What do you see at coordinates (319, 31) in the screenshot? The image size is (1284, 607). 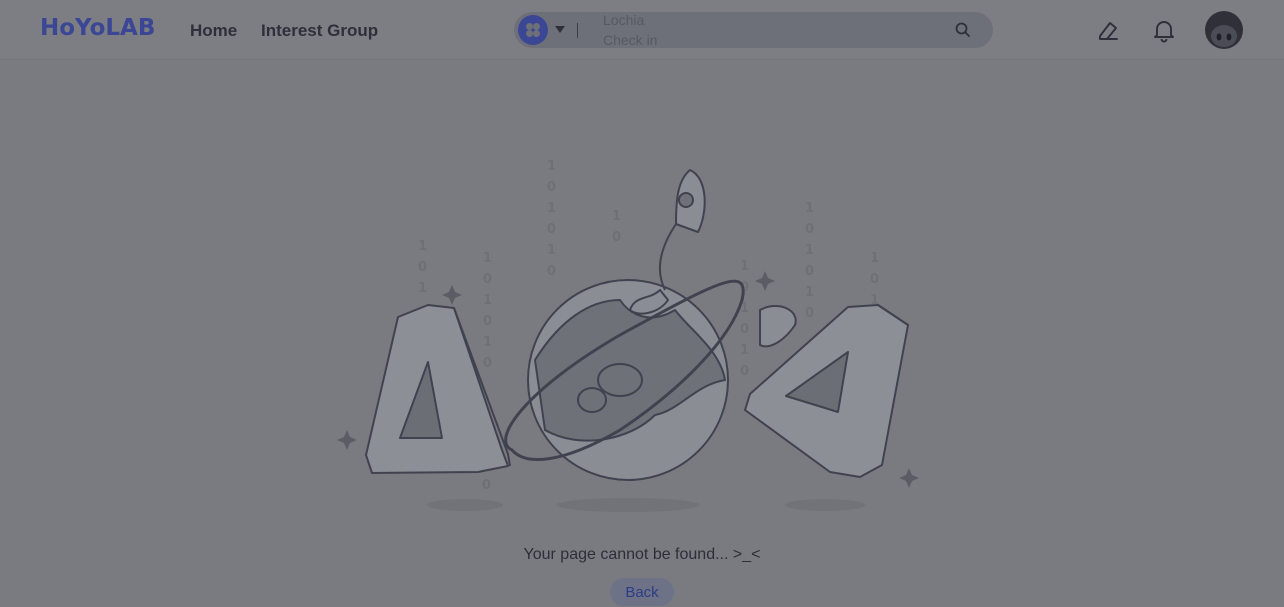 I see `nav-interest-group: Interest Group` at bounding box center [319, 31].